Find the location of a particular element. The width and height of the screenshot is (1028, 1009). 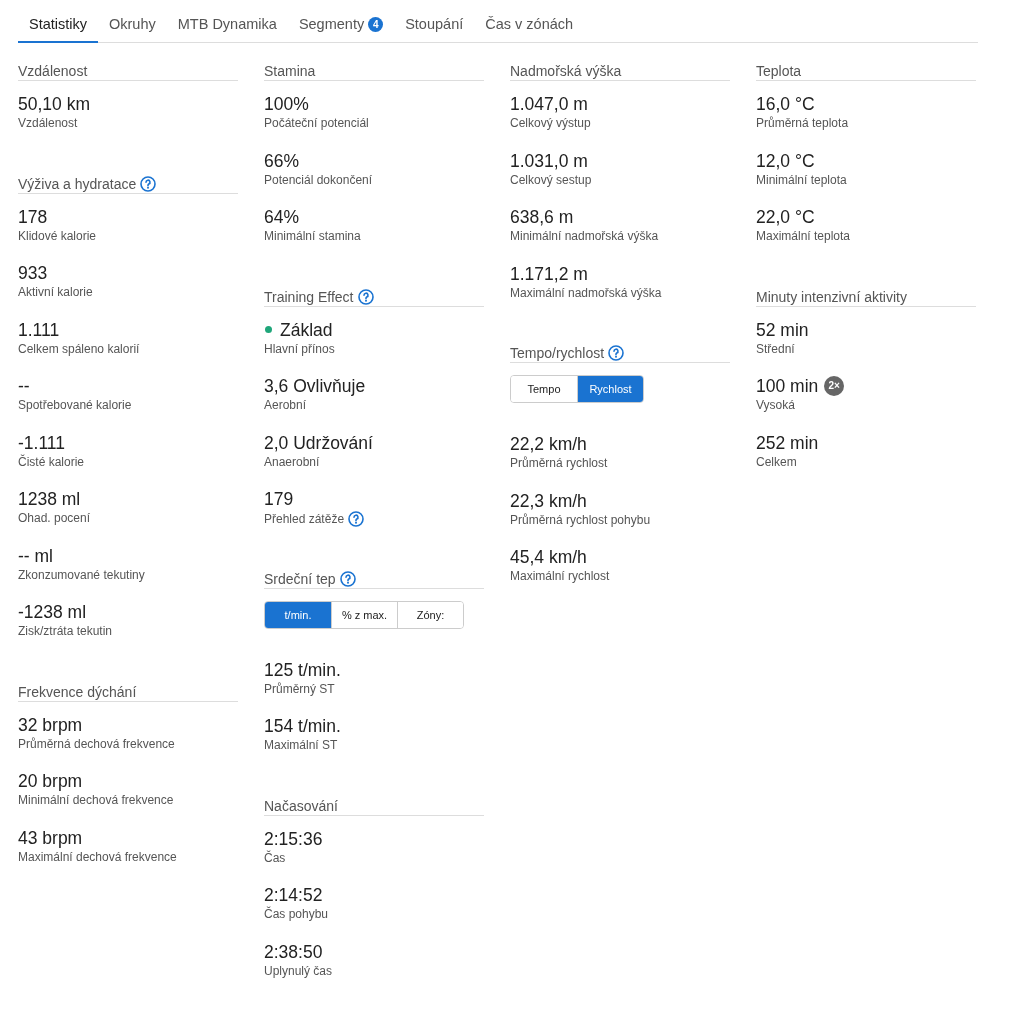

stat-label: Spotřebované kalorie is located at coordinates (75, 405).